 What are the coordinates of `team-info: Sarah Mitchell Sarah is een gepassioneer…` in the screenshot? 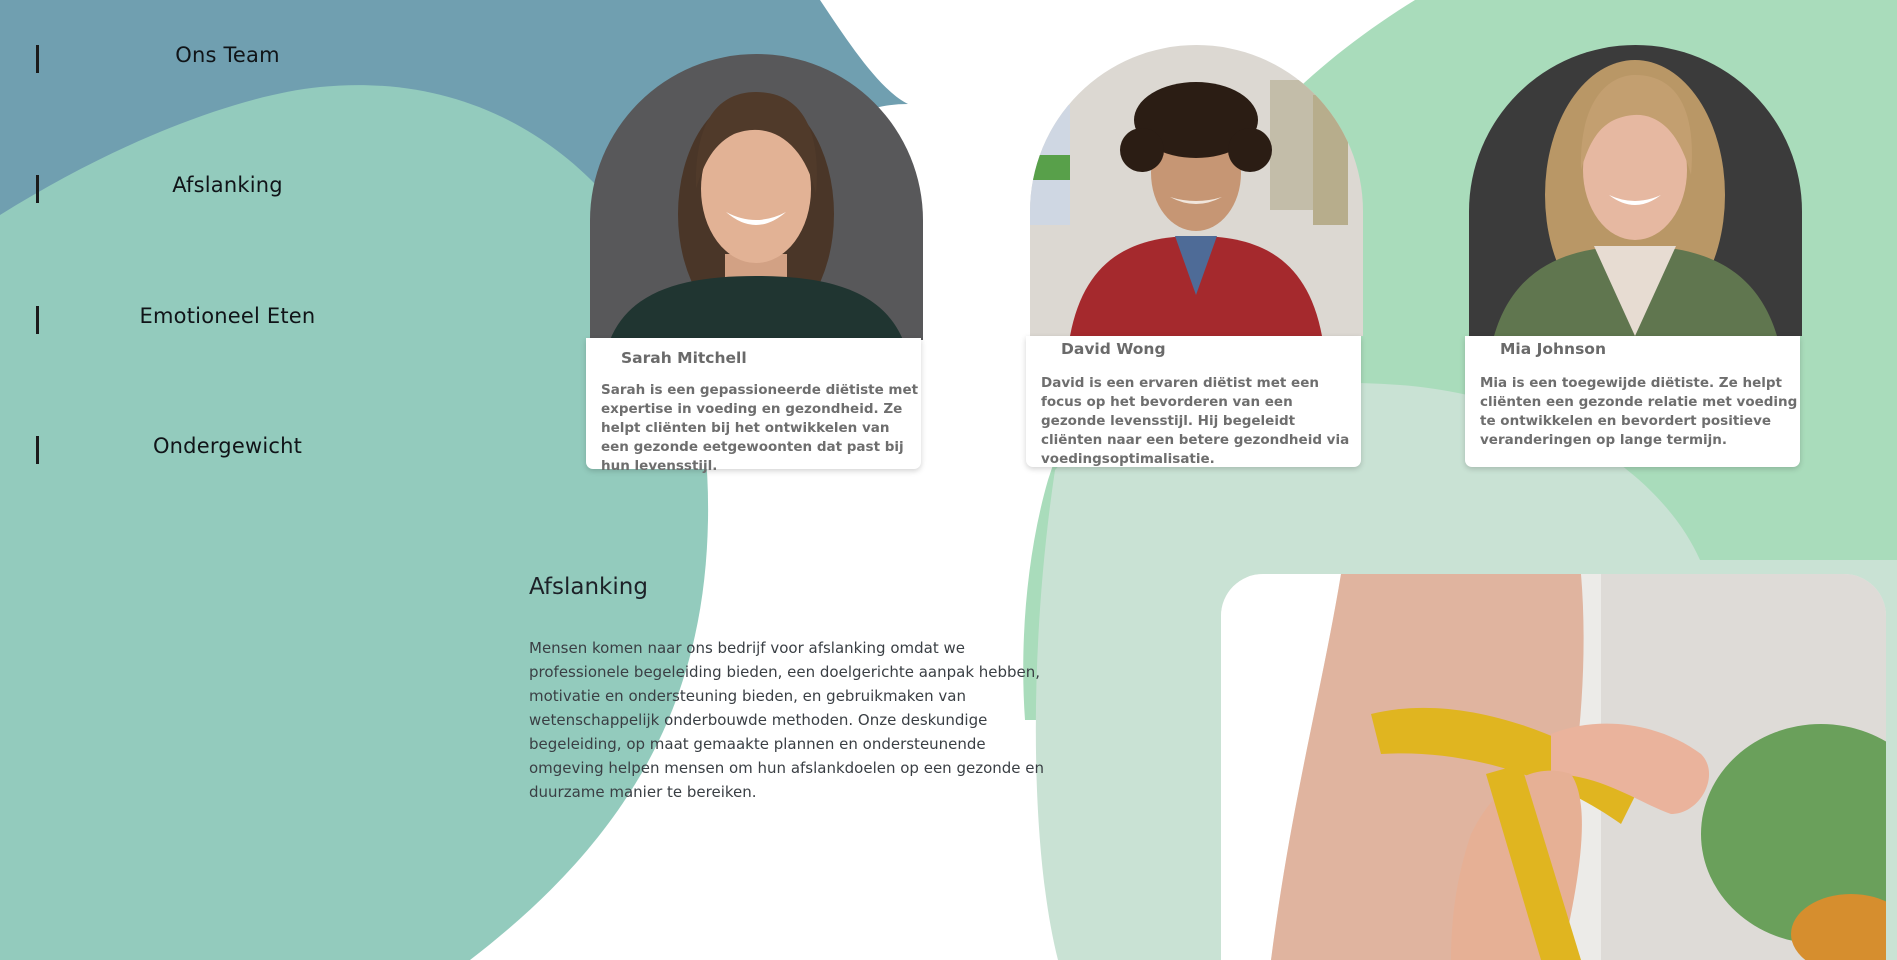 It's located at (753, 406).